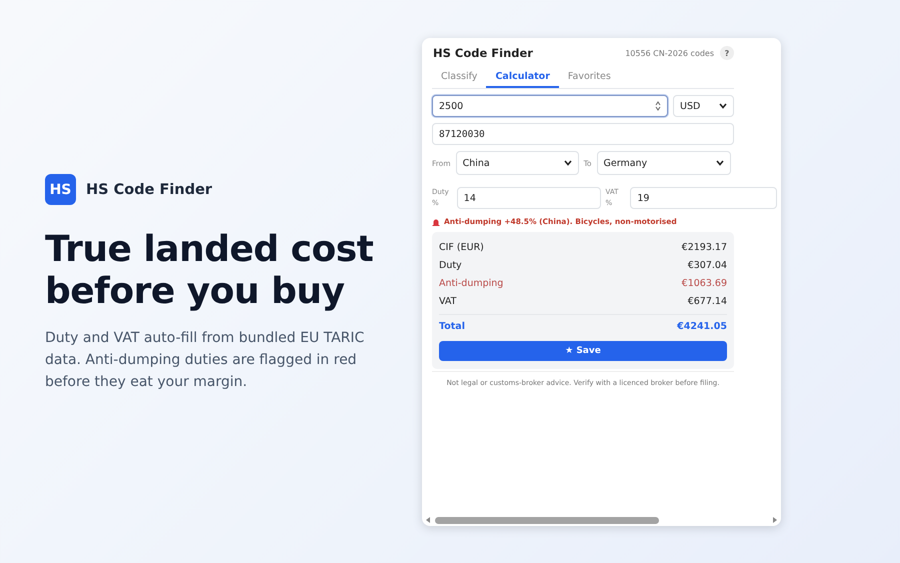 The width and height of the screenshot is (900, 563). Describe the element at coordinates (60, 189) in the screenshot. I see `app-logo: HS` at that location.